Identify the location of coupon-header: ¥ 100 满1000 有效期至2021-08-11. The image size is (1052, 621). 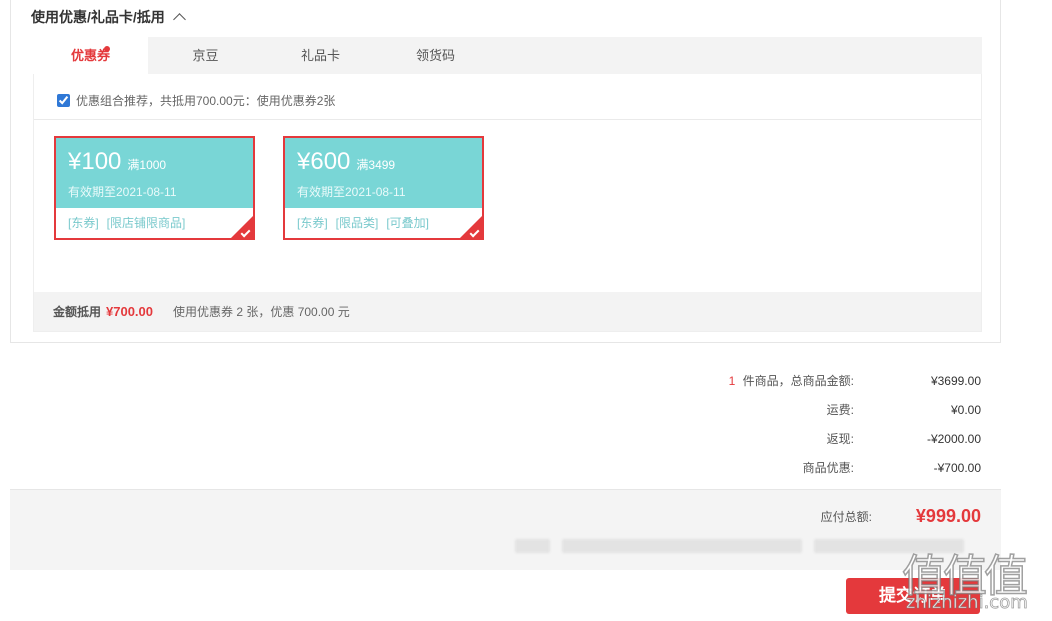
(154, 173).